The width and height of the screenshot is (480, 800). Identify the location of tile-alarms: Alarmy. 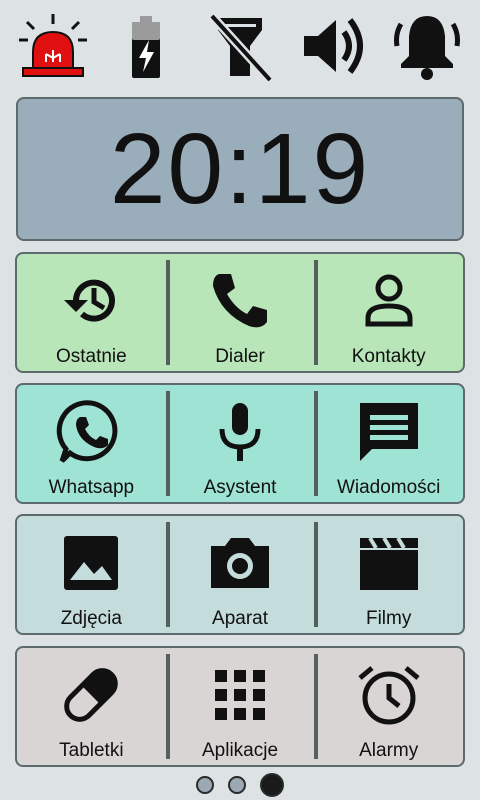
(388, 706).